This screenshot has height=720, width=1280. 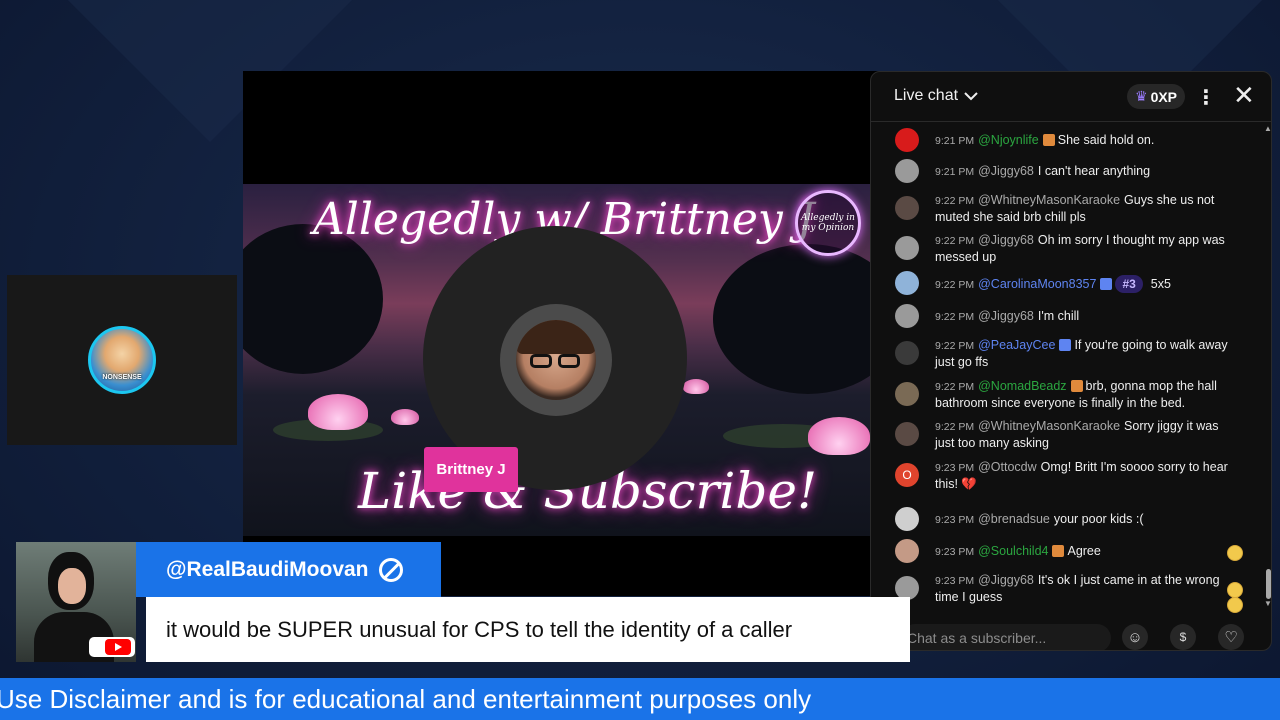 What do you see at coordinates (1231, 637) in the screenshot?
I see `heart-icon: ♡` at bounding box center [1231, 637].